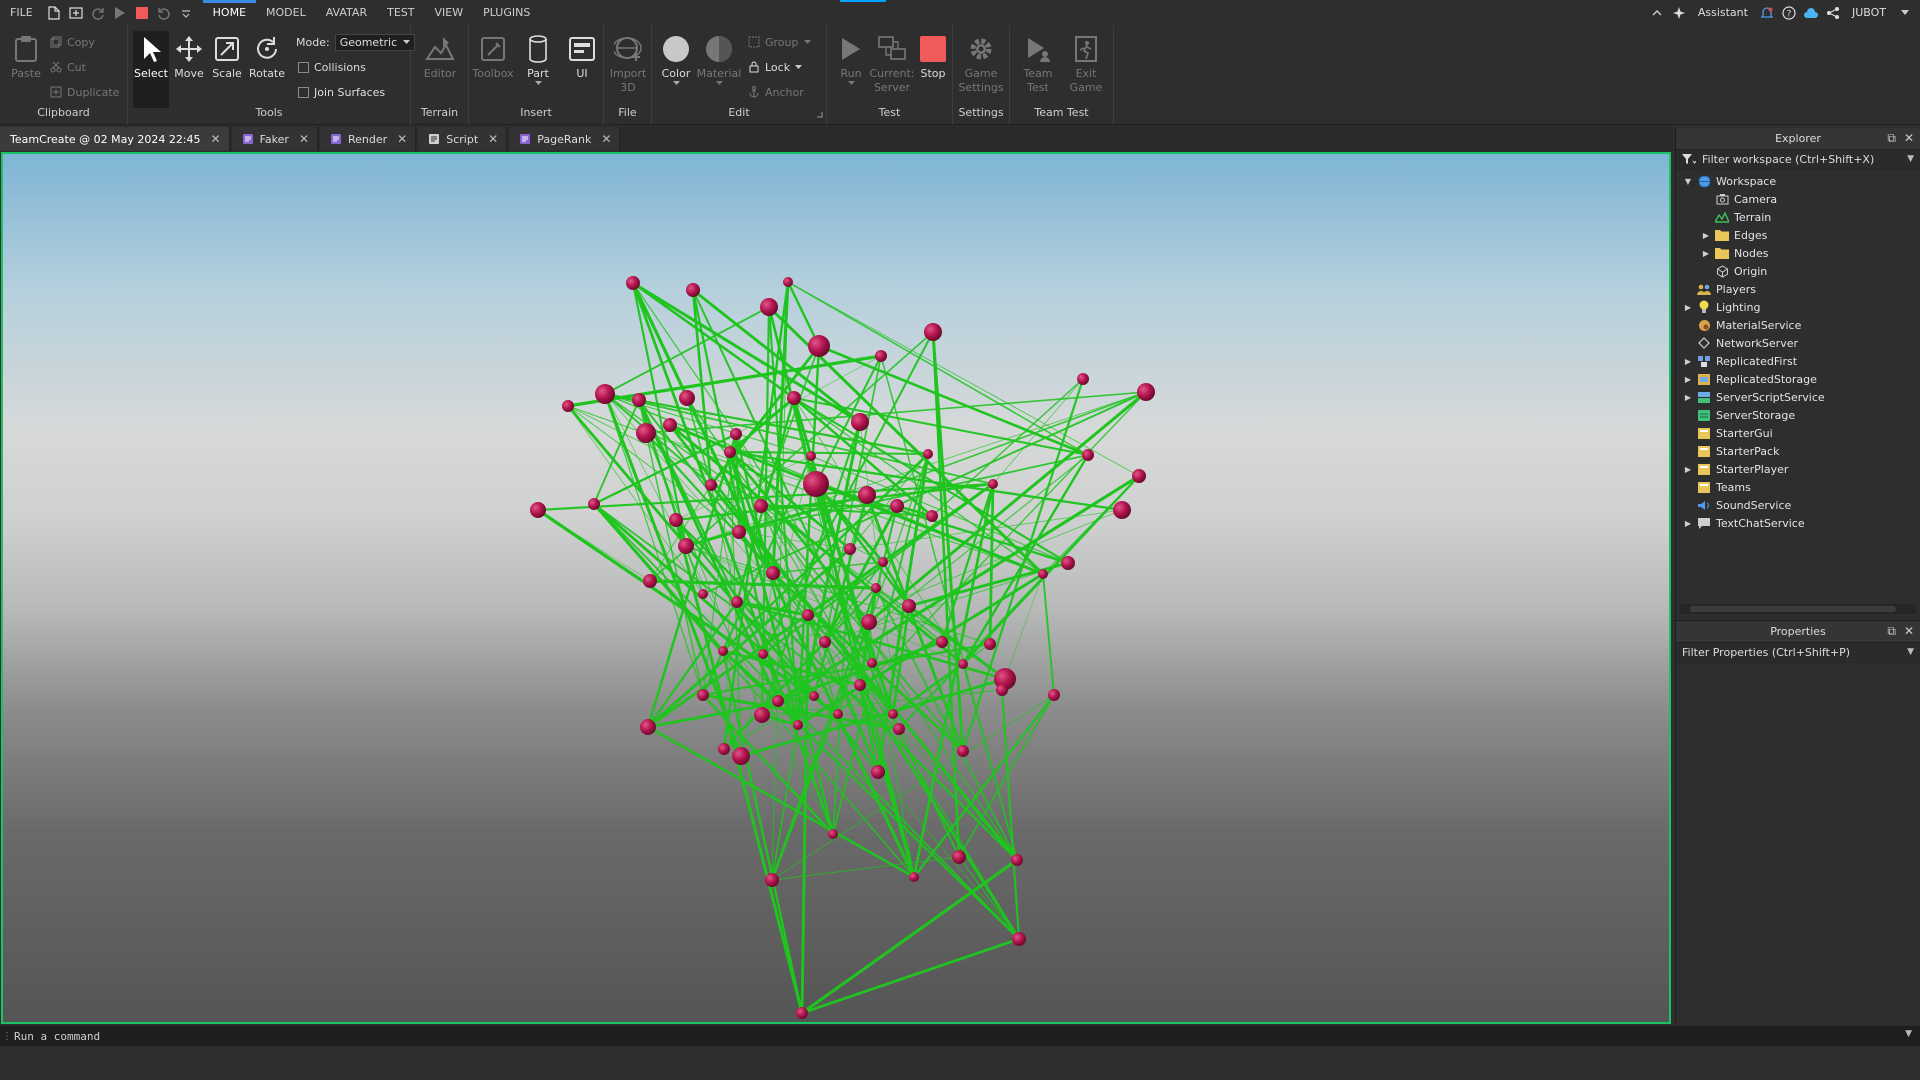 The width and height of the screenshot is (1920, 1080). What do you see at coordinates (1798, 181) in the screenshot?
I see `explorer-item-workspace: ▼ Workspace` at bounding box center [1798, 181].